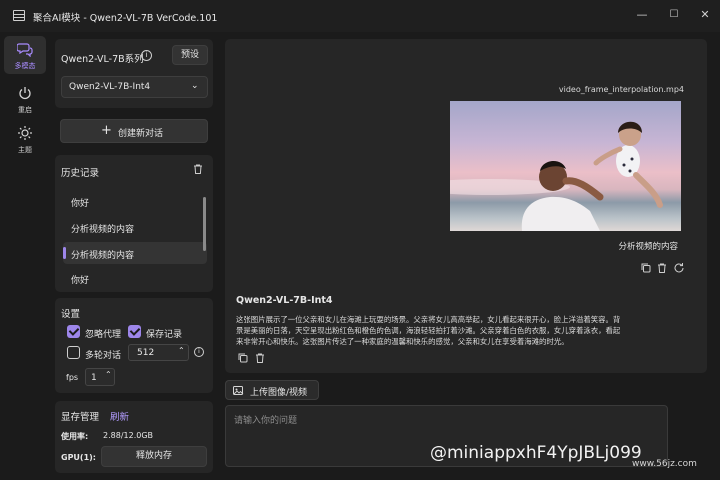 This screenshot has height=480, width=720. Describe the element at coordinates (204, 224) in the screenshot. I see `history-scrollbar` at that location.